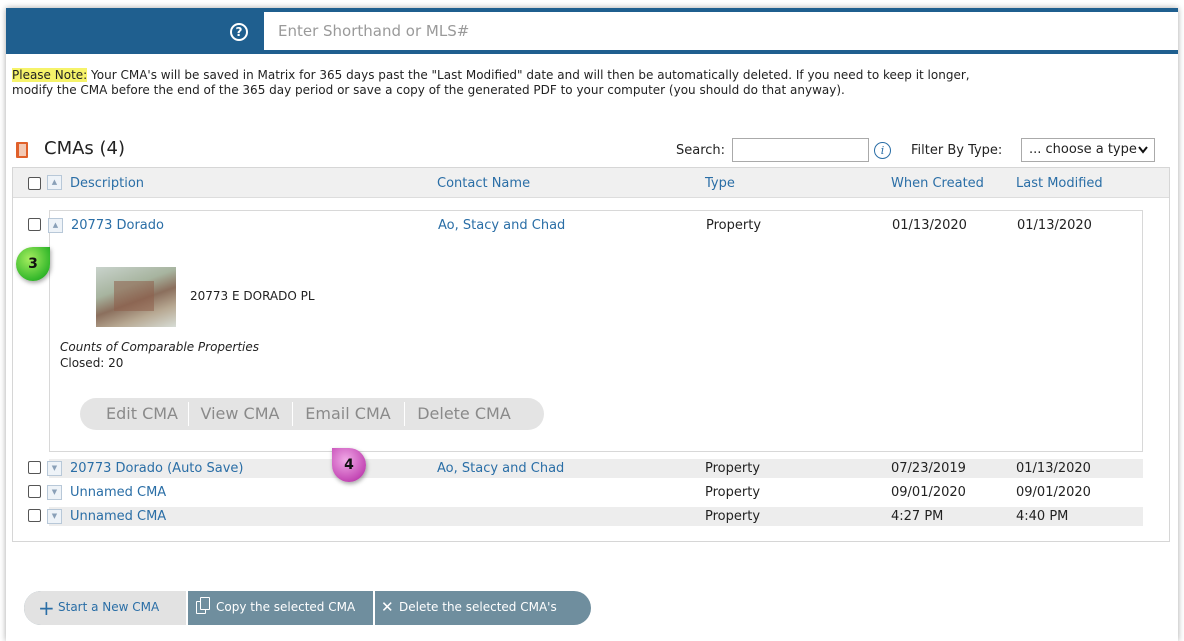  I want to click on row-description-link: 20773 Dorado (Auto Save), so click(156, 468).